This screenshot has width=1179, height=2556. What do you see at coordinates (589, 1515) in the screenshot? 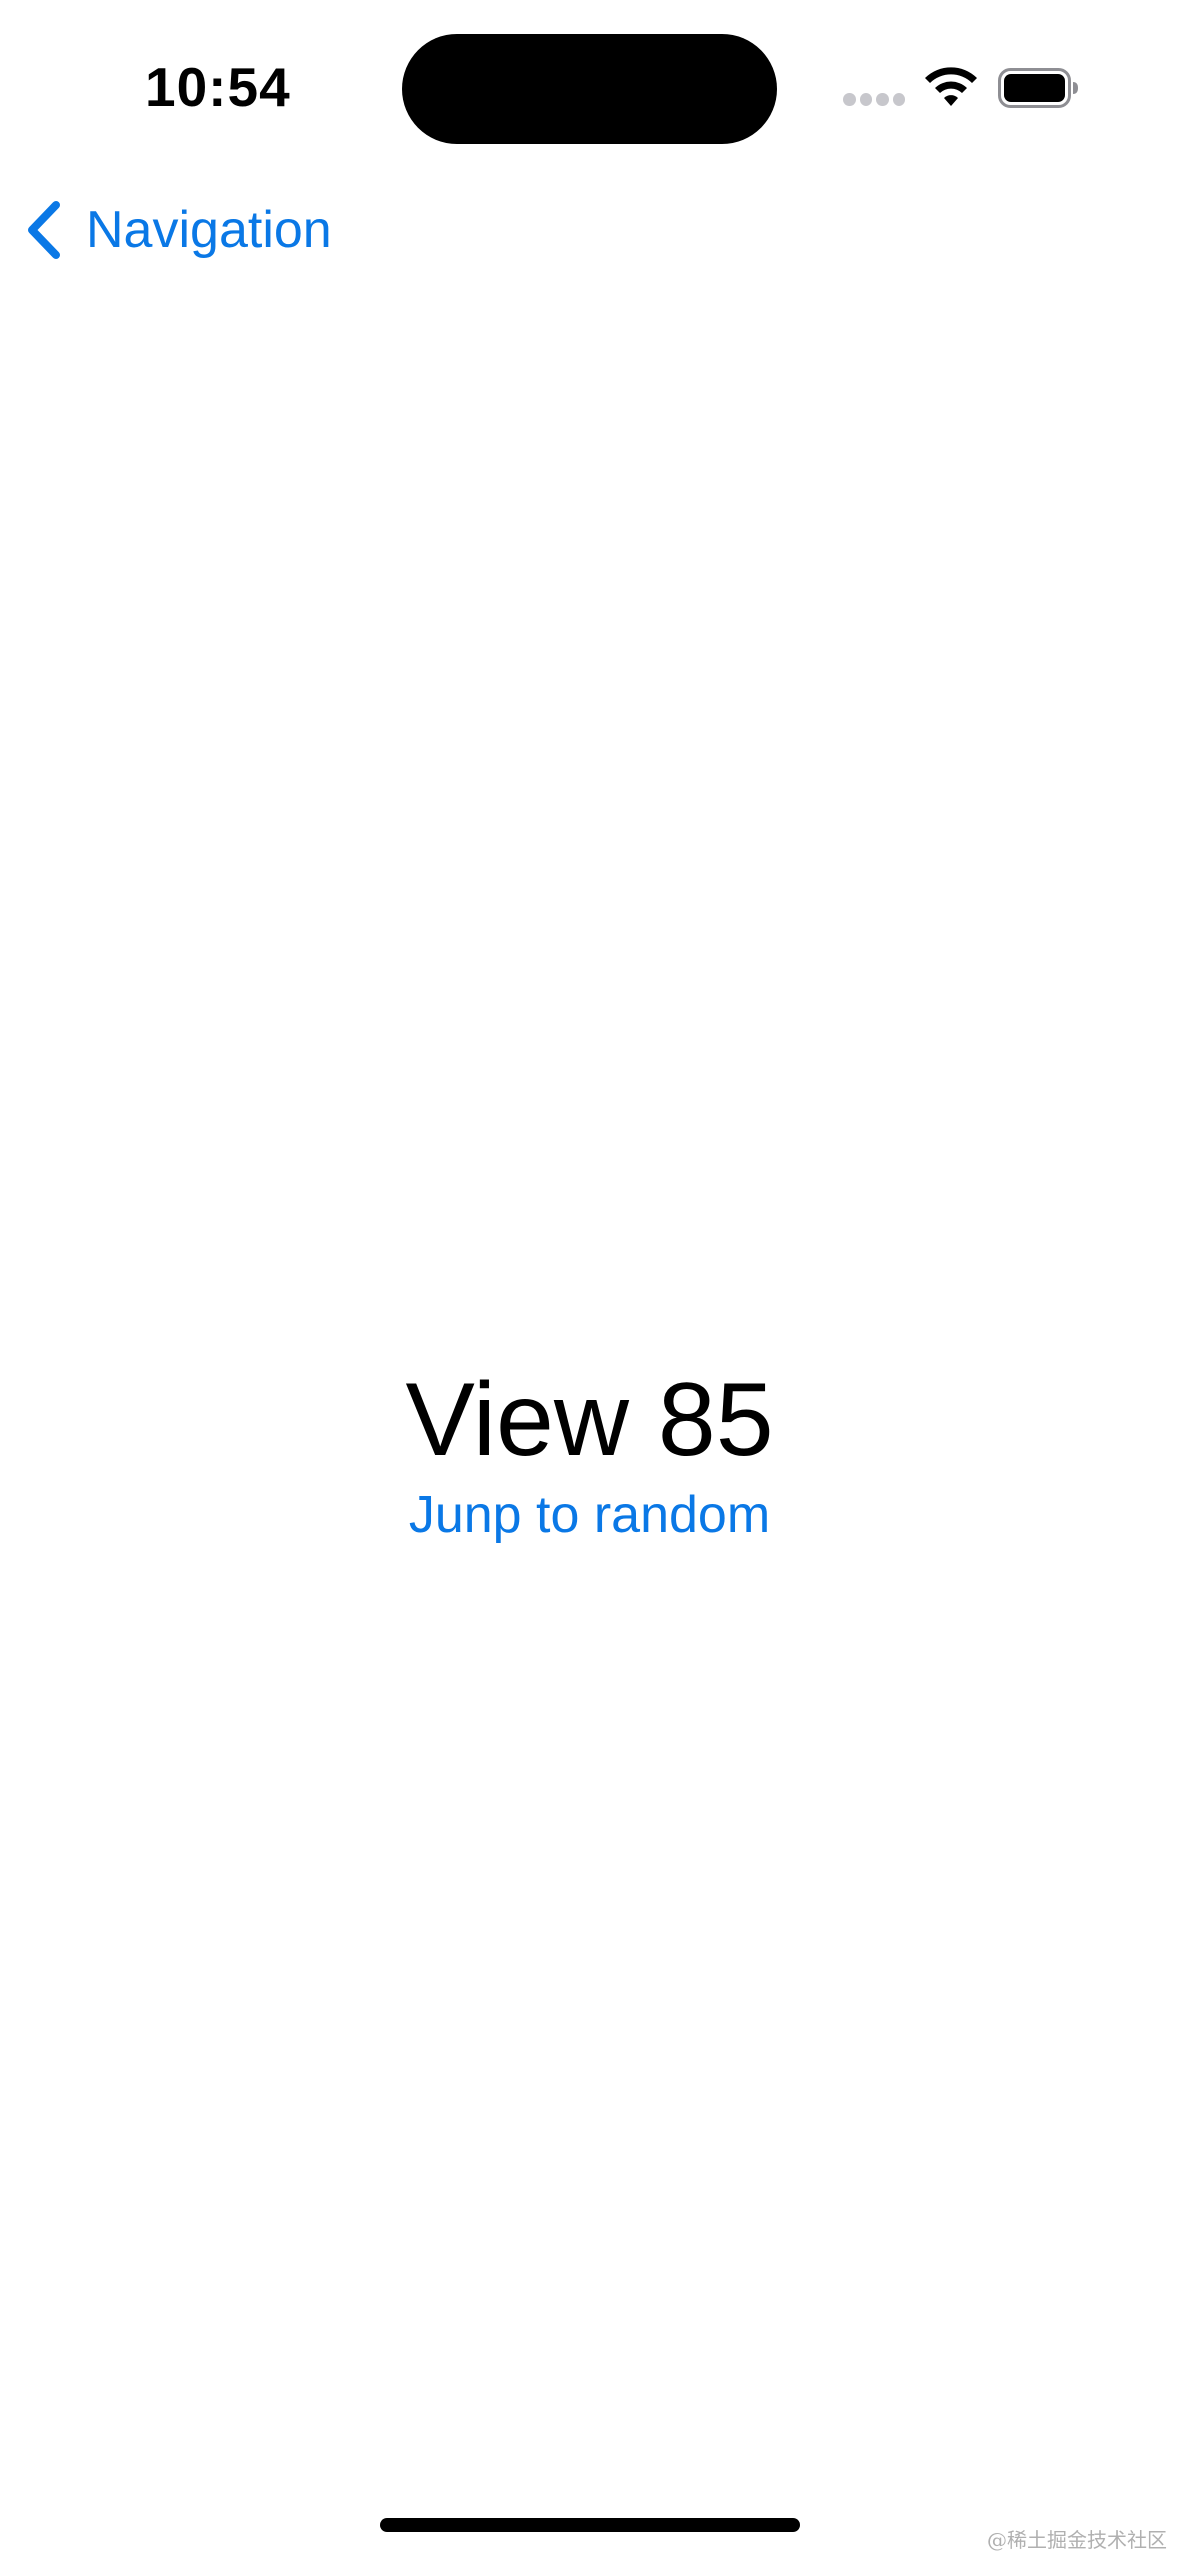
I see `jump-to-random-button: Junp to random` at bounding box center [589, 1515].